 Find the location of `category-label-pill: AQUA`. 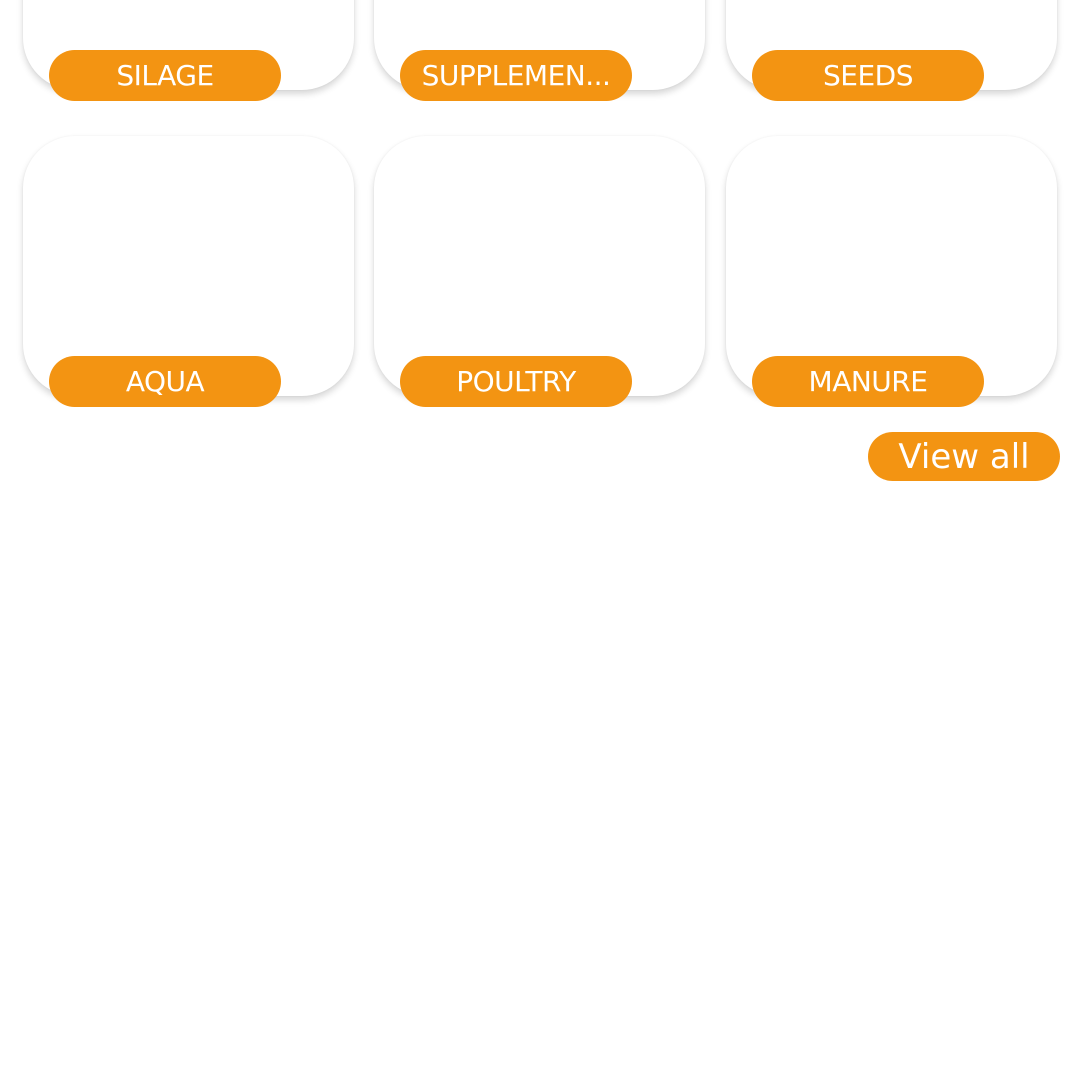

category-label-pill: AQUA is located at coordinates (165, 381).